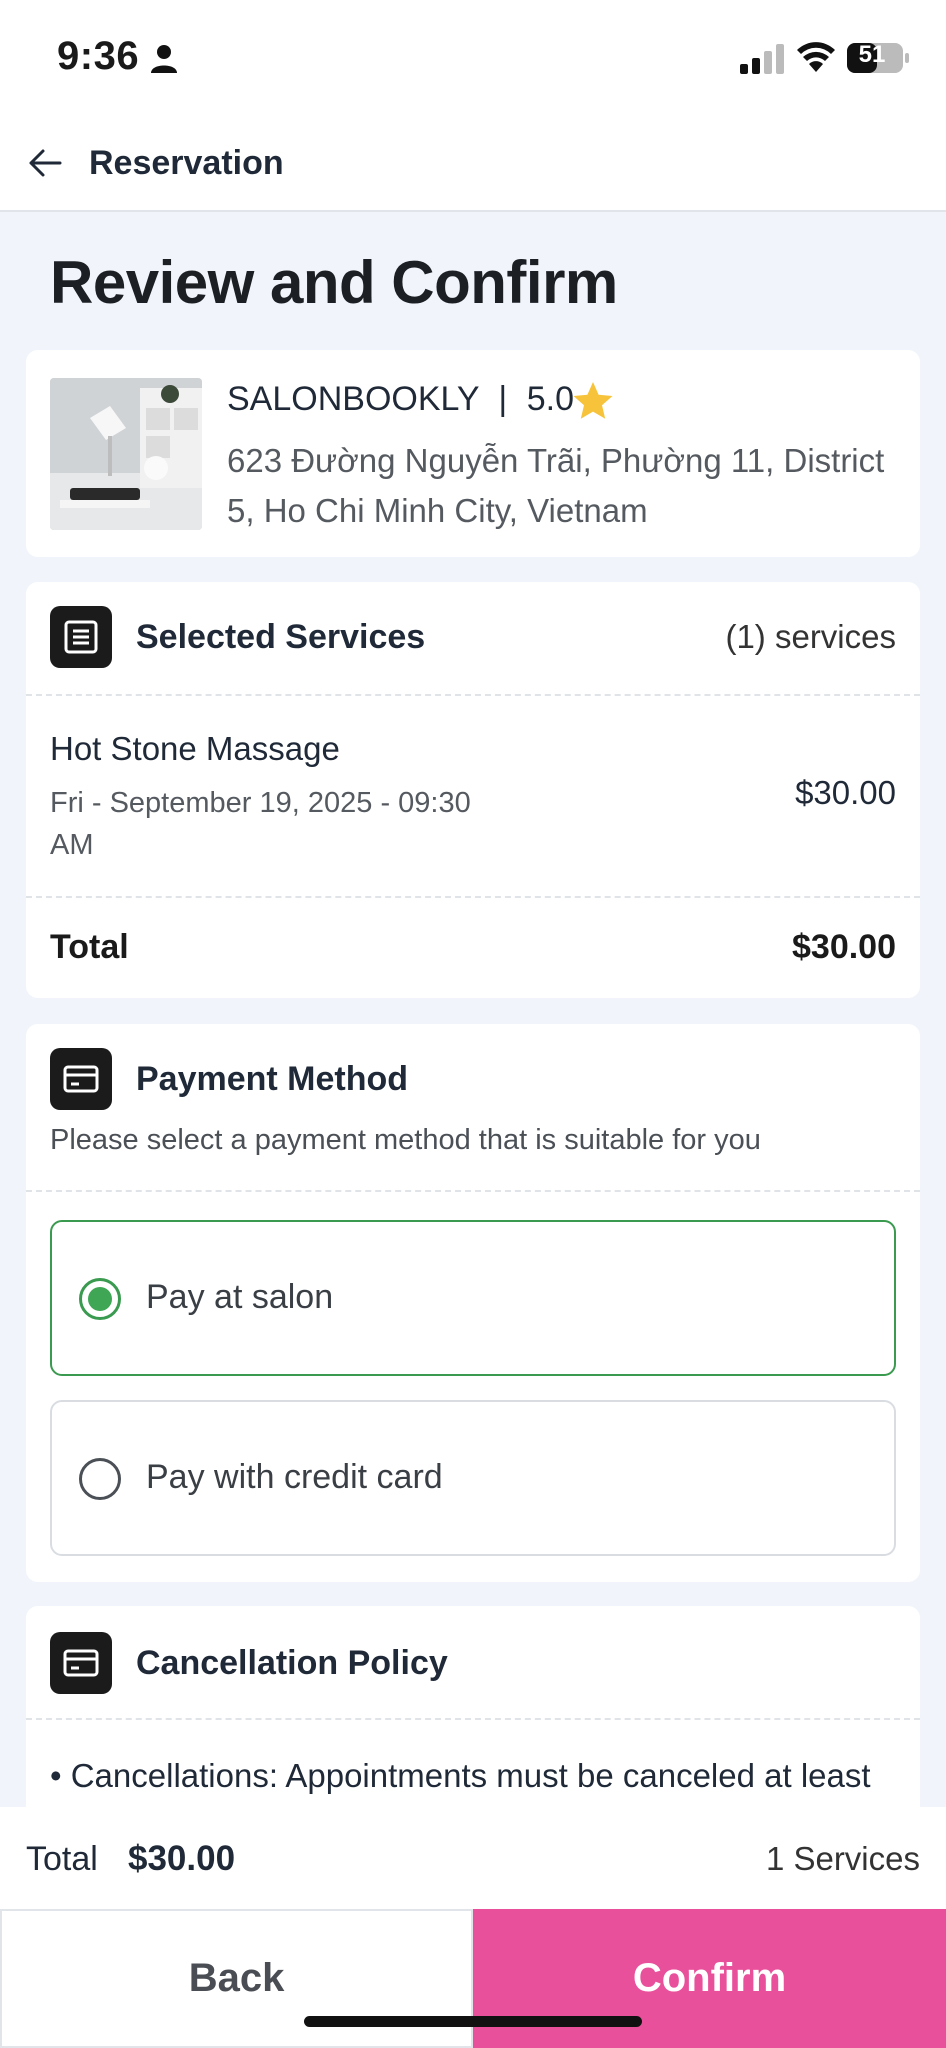 The width and height of the screenshot is (946, 2048). What do you see at coordinates (550, 399) in the screenshot?
I see `salon-rating: 5.0` at bounding box center [550, 399].